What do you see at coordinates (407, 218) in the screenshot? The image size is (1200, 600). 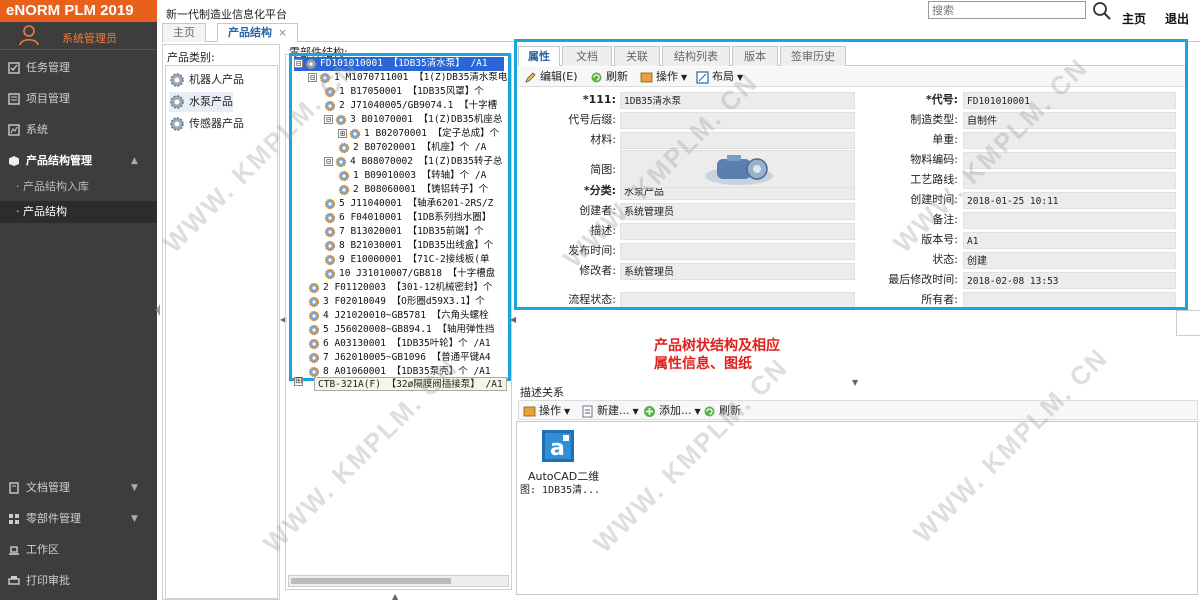 I see `tree-node: 6 F04010001 【1DB系列挡水圈】` at bounding box center [407, 218].